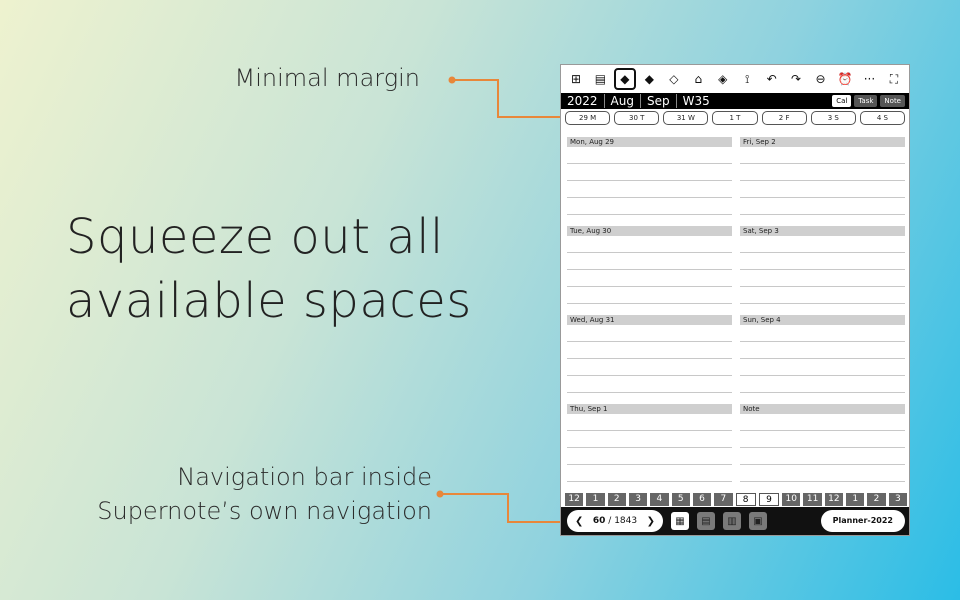 This screenshot has width=960, height=600. I want to click on day-cell-header: Sun, Sep 4, so click(822, 320).